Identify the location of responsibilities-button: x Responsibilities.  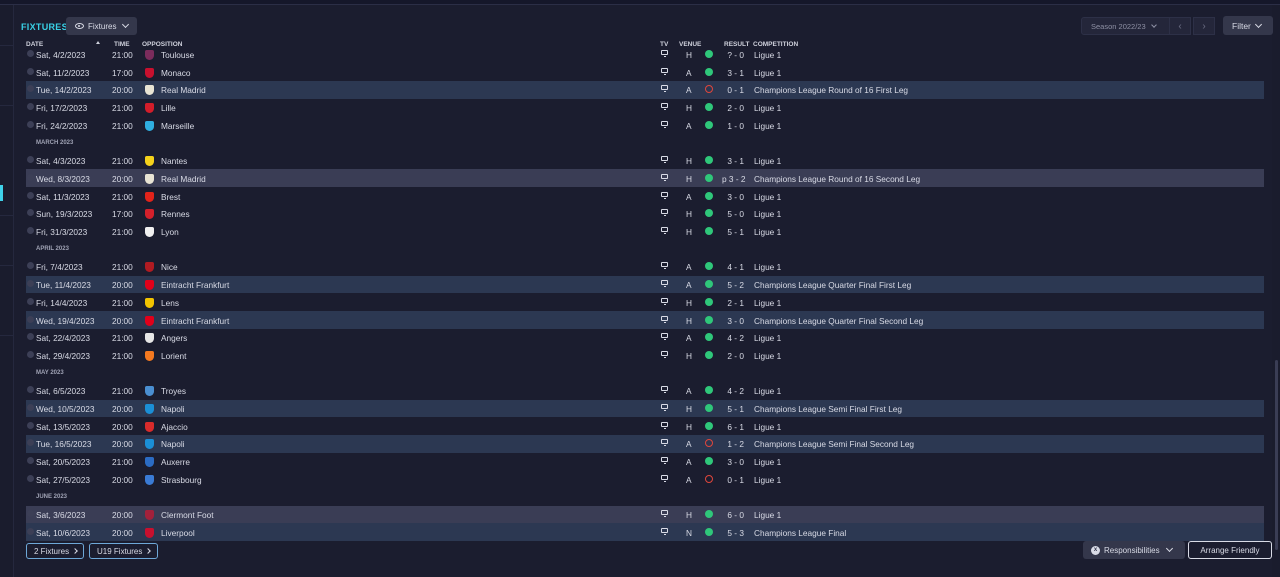
(1134, 550).